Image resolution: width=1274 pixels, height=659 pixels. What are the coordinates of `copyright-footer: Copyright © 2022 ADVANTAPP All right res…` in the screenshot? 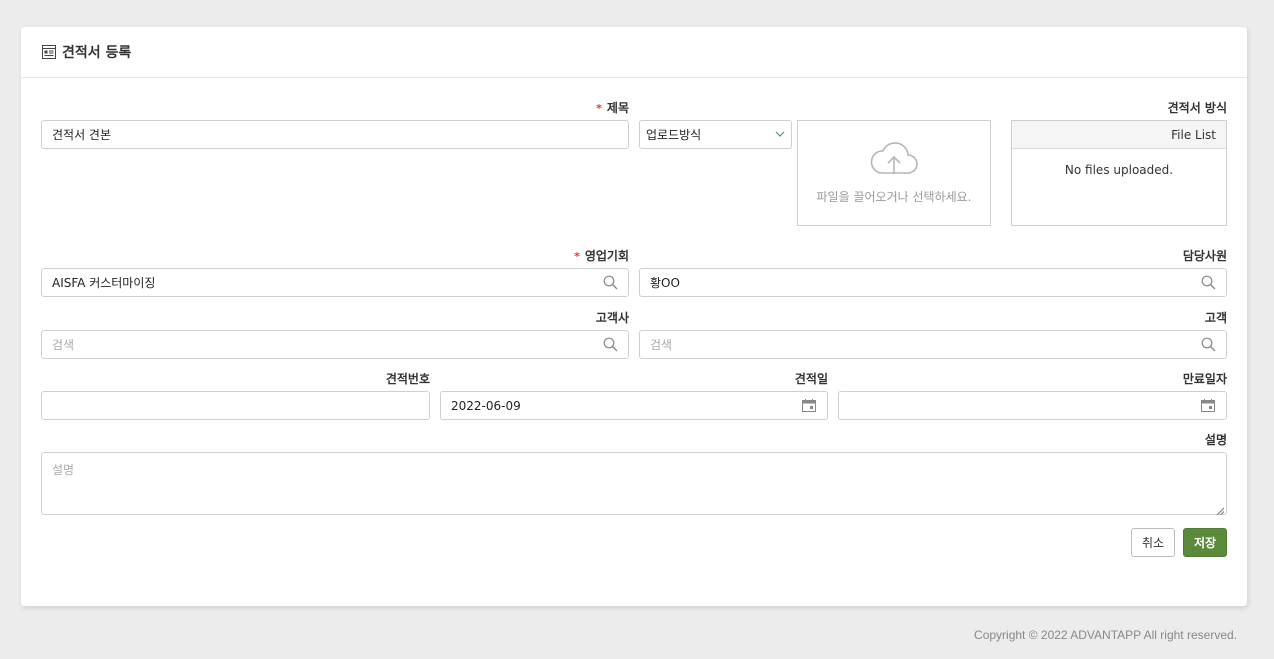 It's located at (1105, 635).